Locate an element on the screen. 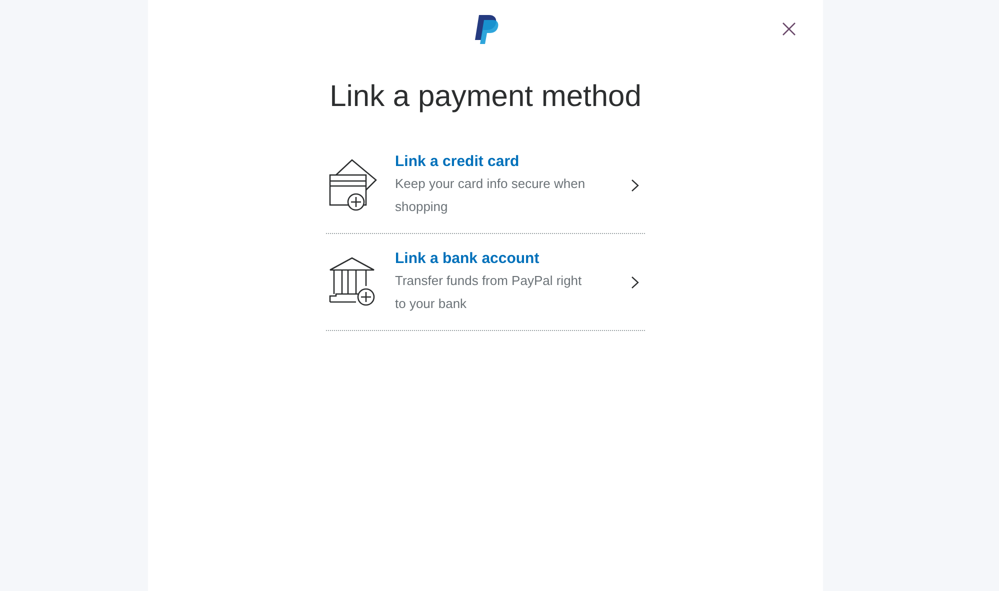 The width and height of the screenshot is (999, 591). credit-card-plus-icon is located at coordinates (353, 185).